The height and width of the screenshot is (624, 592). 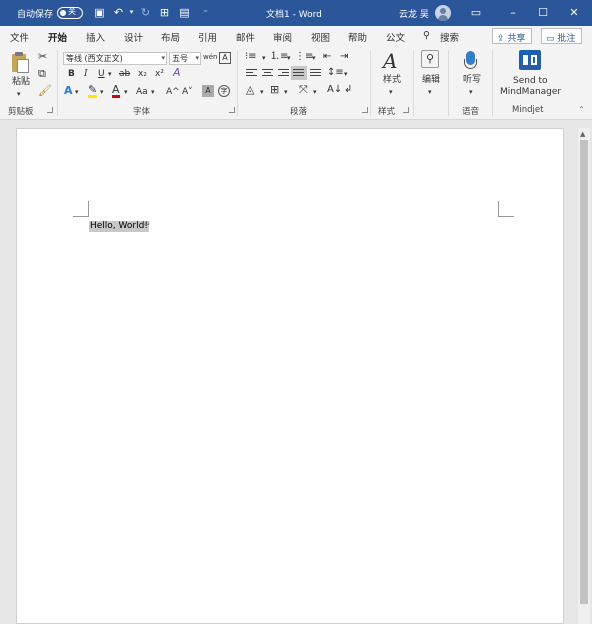 I want to click on paste-dropdown-icon: ▾, so click(x=19, y=94).